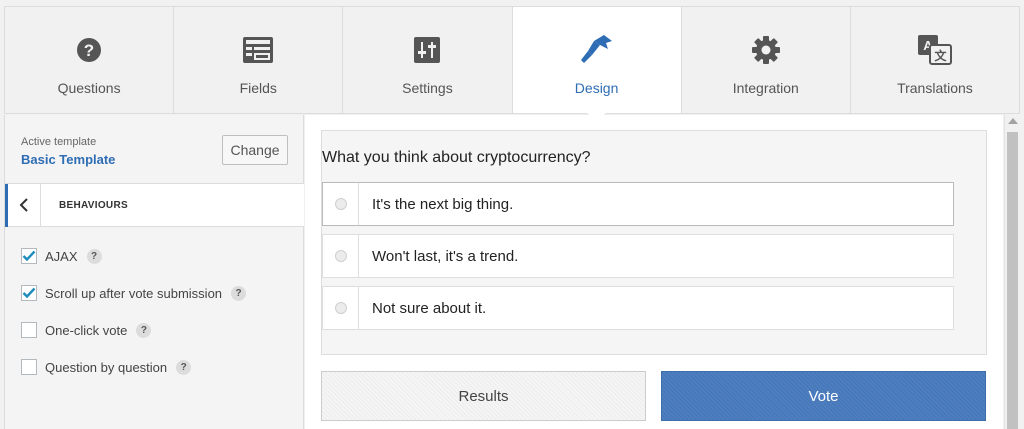  What do you see at coordinates (823, 396) in the screenshot?
I see `vote-button: Vote` at bounding box center [823, 396].